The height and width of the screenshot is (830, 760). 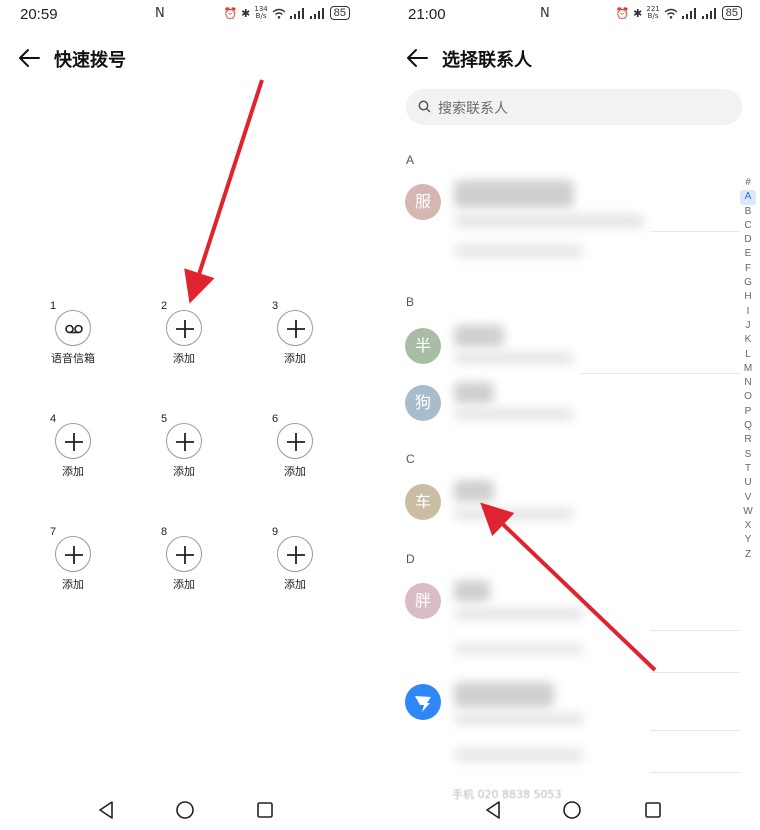 I want to click on speed-dial-slot-2: 2 添加, so click(x=201, y=335).